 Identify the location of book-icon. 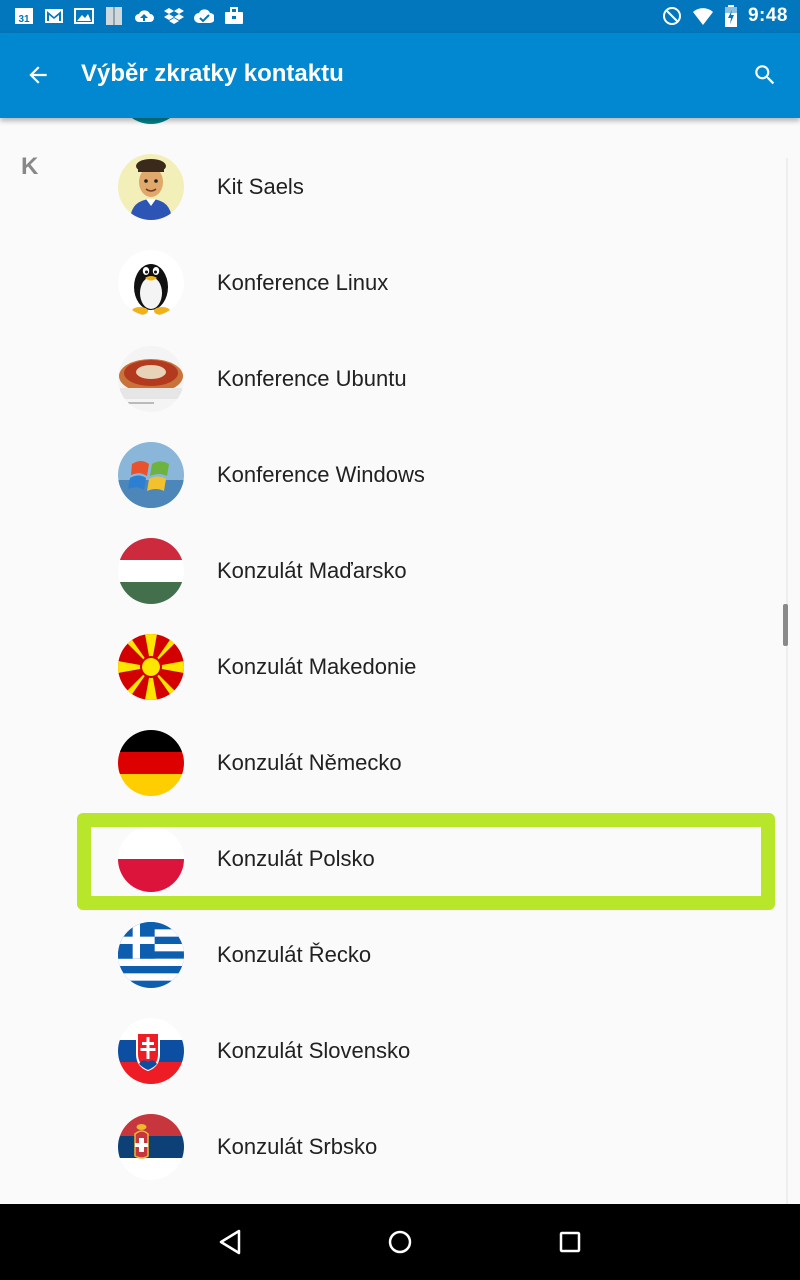
(114, 16).